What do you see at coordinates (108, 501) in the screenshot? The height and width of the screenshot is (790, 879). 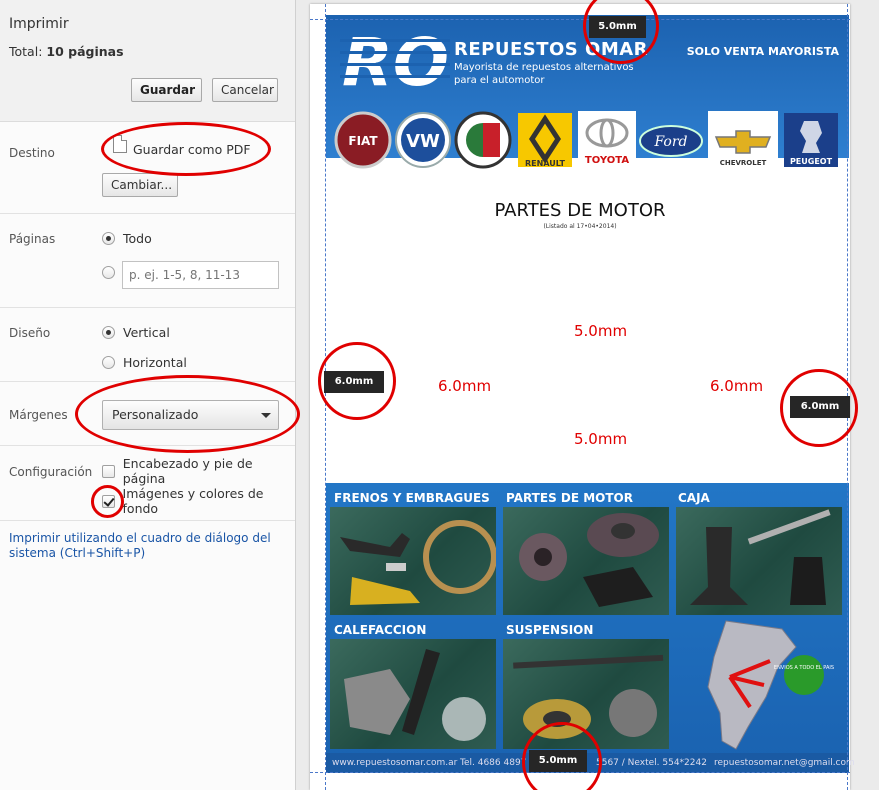 I see `background-graphics-checkbox` at bounding box center [108, 501].